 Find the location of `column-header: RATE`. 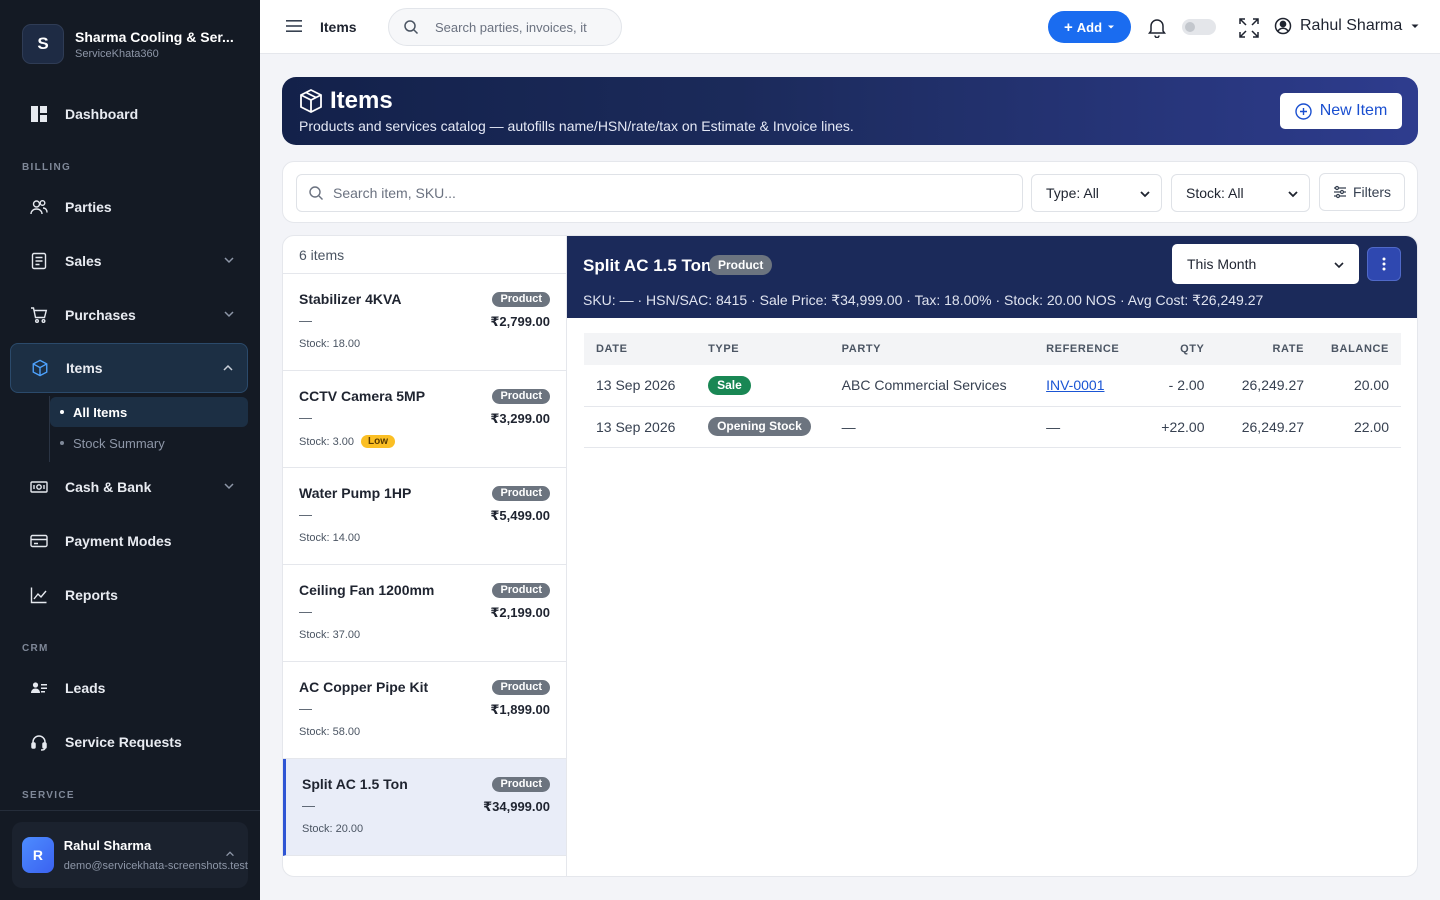

column-header: RATE is located at coordinates (1266, 349).